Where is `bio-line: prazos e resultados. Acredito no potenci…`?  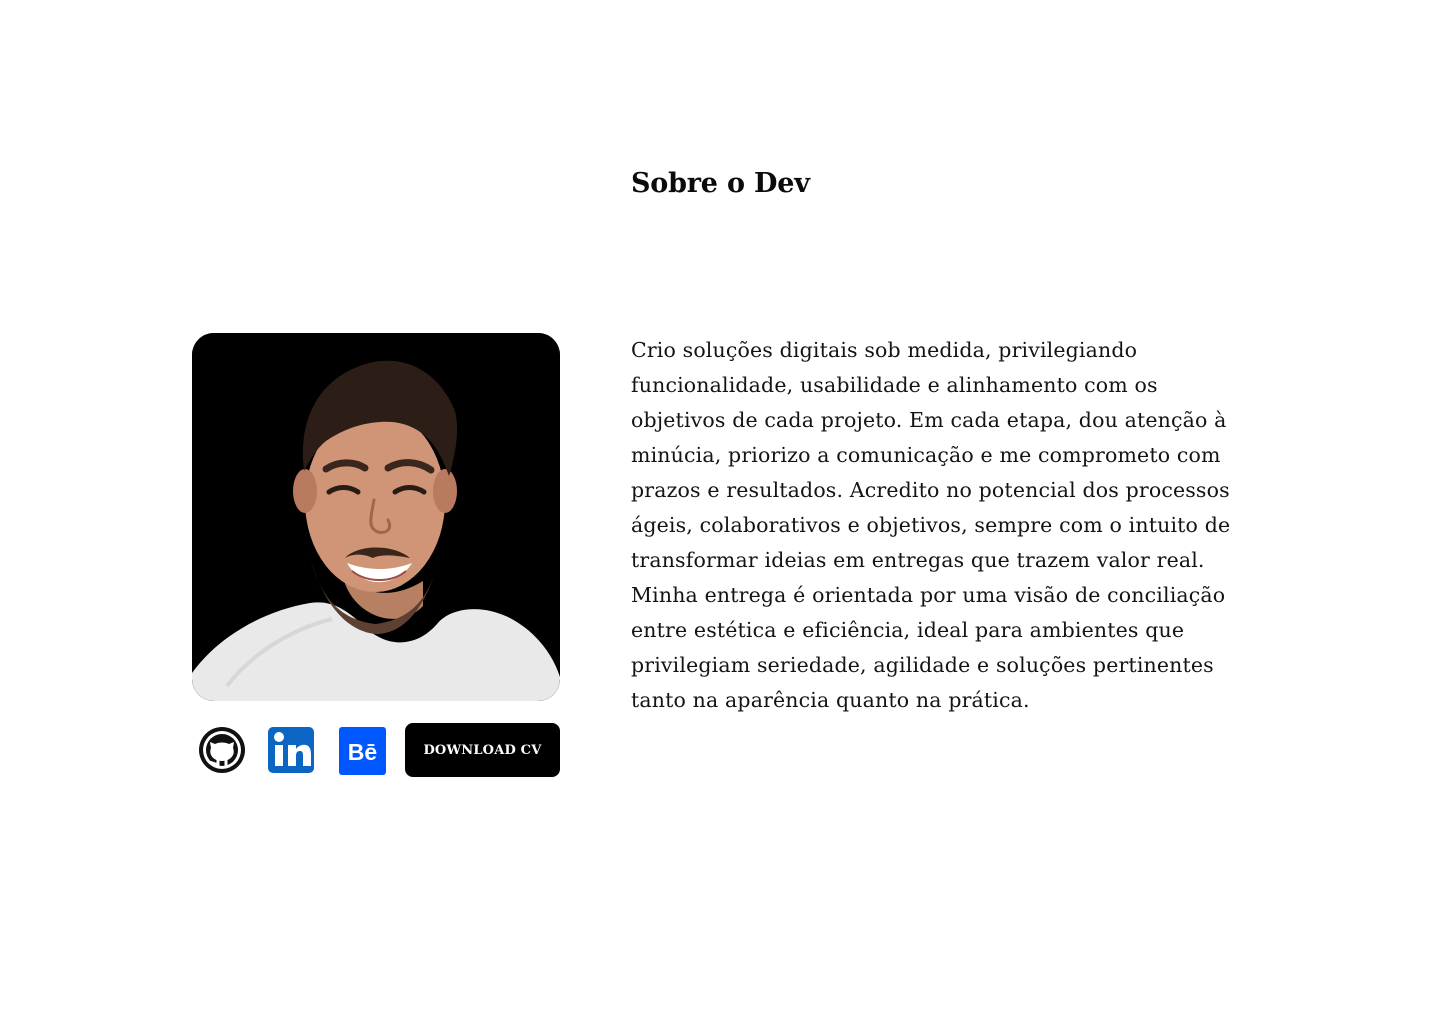
bio-line: prazos e resultados. Acredito no potenci… is located at coordinates (930, 490).